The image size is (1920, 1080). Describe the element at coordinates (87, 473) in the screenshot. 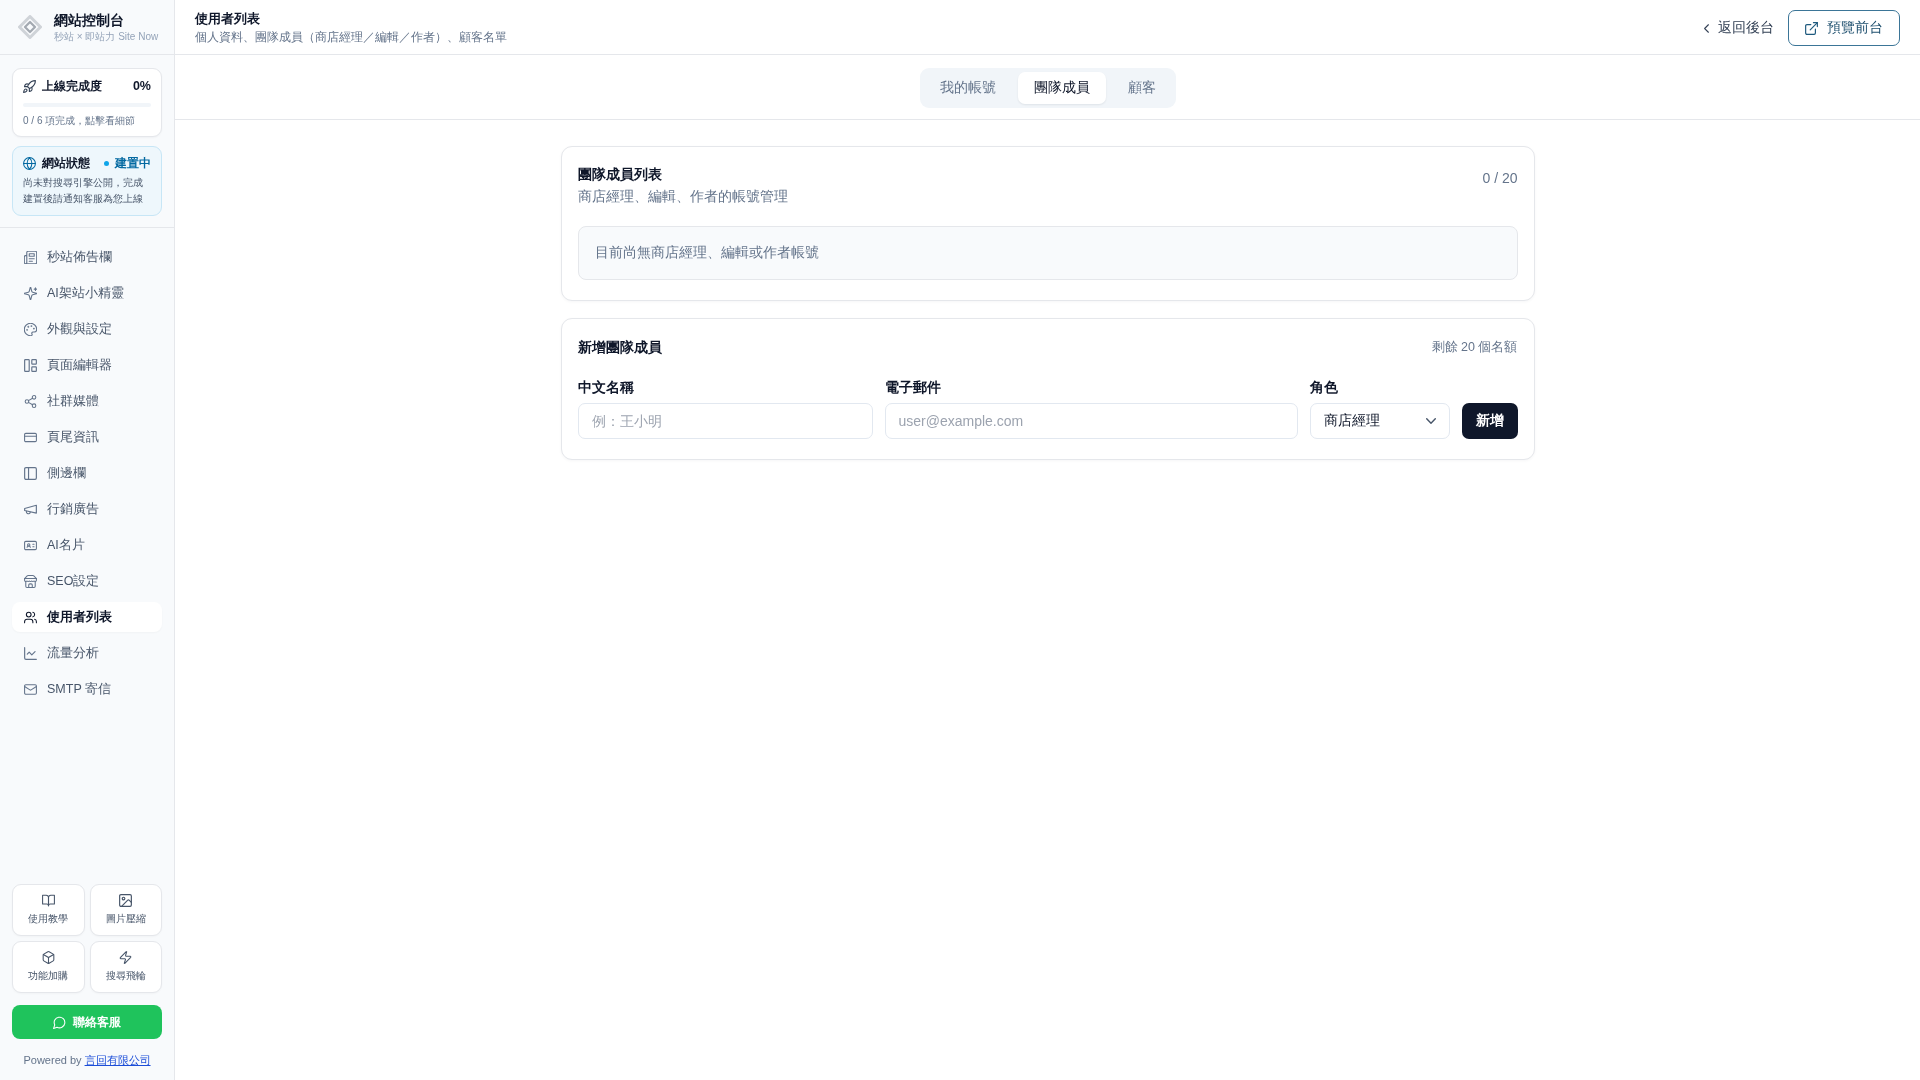

I see `nav-item: 側邊欄` at that location.